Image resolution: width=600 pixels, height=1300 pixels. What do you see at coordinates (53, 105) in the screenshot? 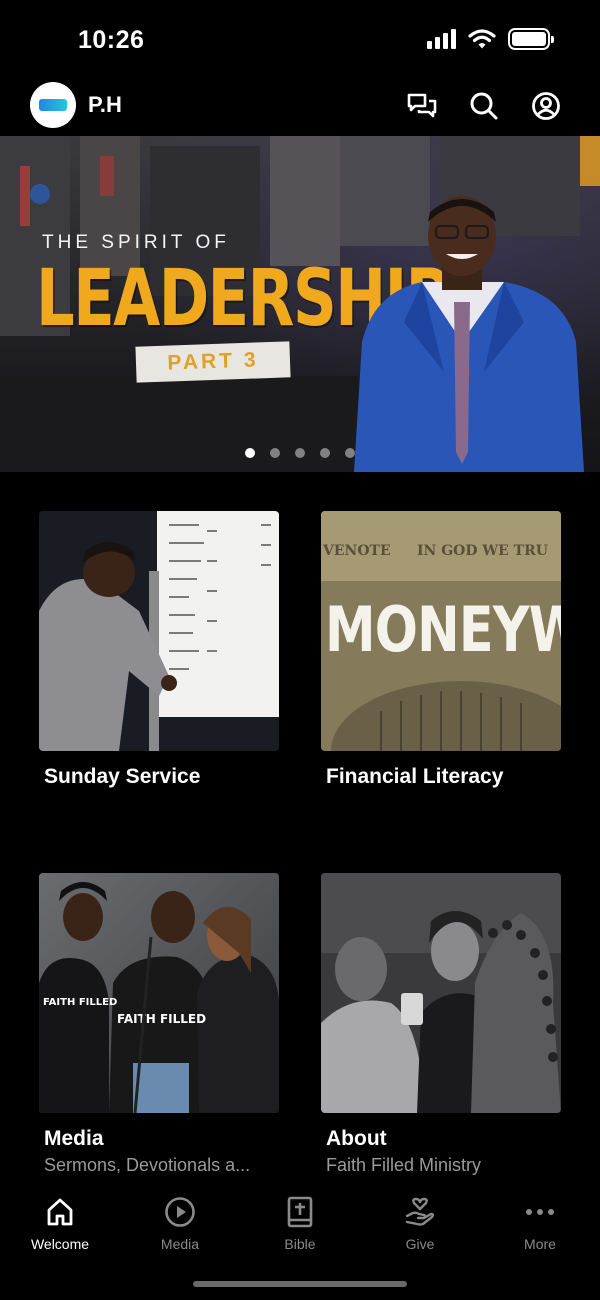
I see `app-logo` at bounding box center [53, 105].